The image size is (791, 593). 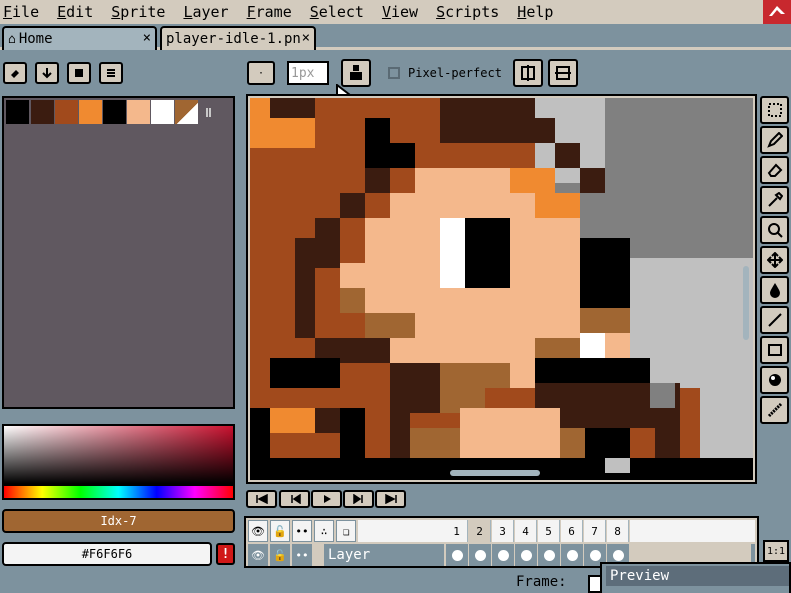 I want to click on continuous-icon: ••, so click(x=302, y=531).